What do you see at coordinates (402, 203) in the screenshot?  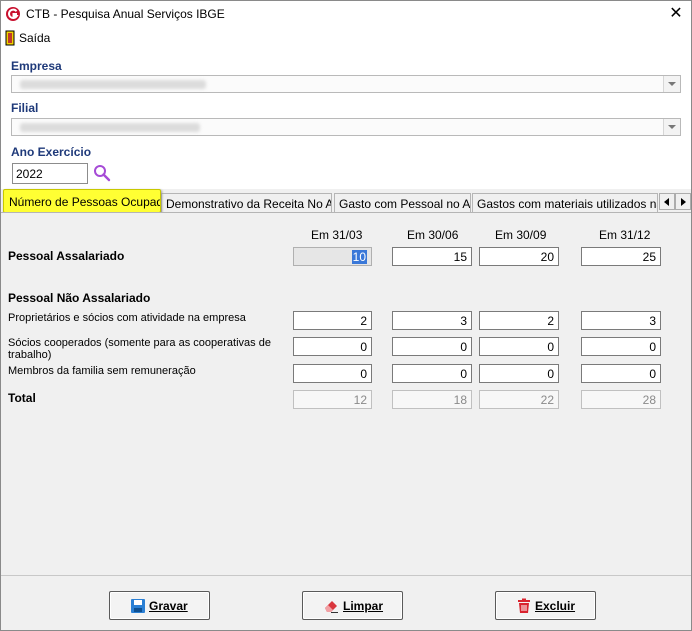 I see `tab-gasto-pessoal: Gasto com Pessoal no Ano` at bounding box center [402, 203].